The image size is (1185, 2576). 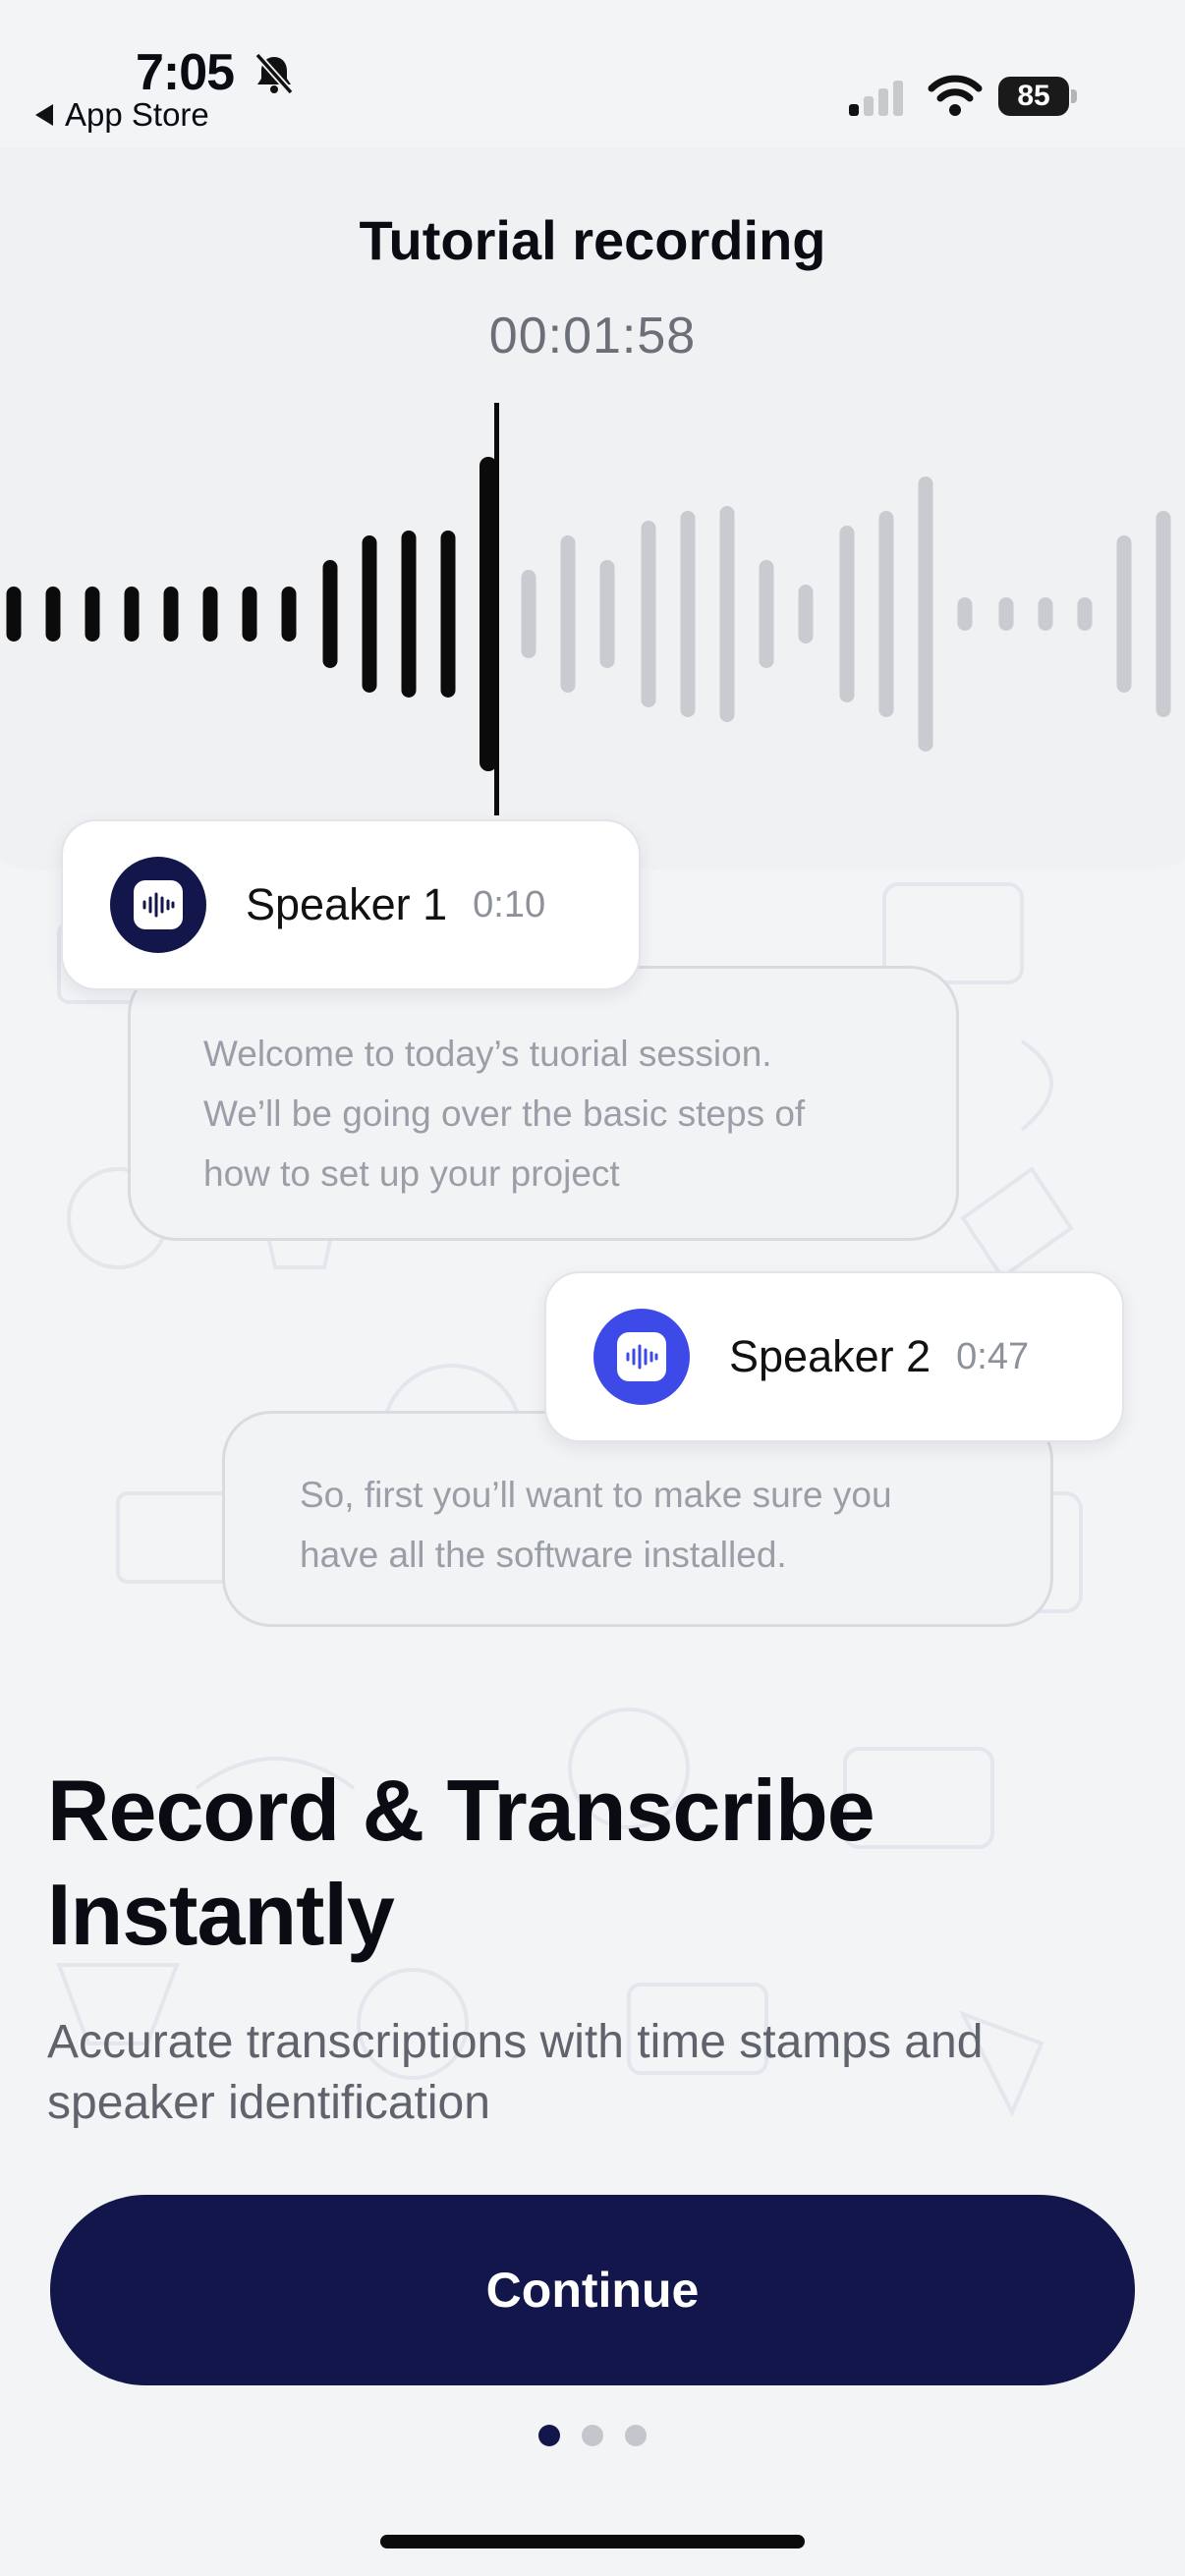 I want to click on recording-elapsed-time: 00:01:58, so click(x=592, y=336).